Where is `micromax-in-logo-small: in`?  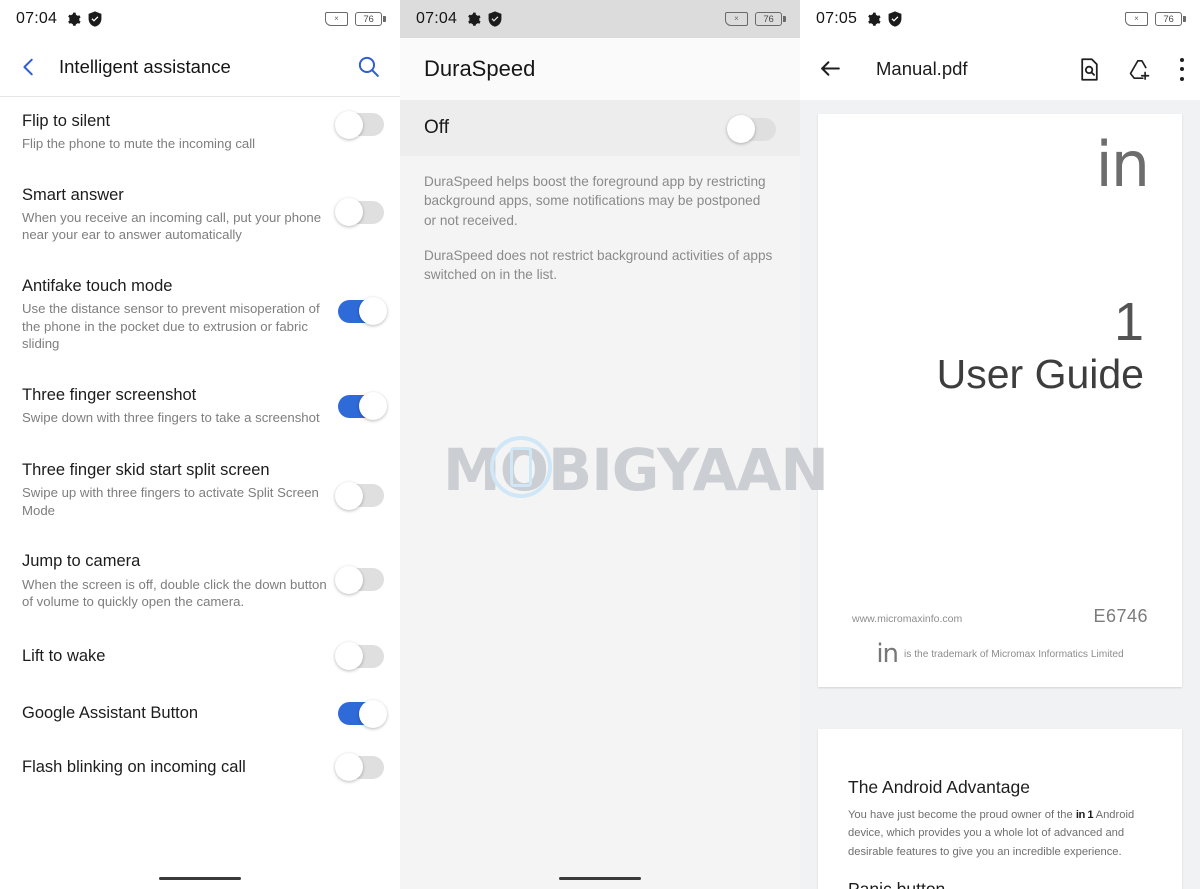
micromax-in-logo-small: in is located at coordinates (887, 654).